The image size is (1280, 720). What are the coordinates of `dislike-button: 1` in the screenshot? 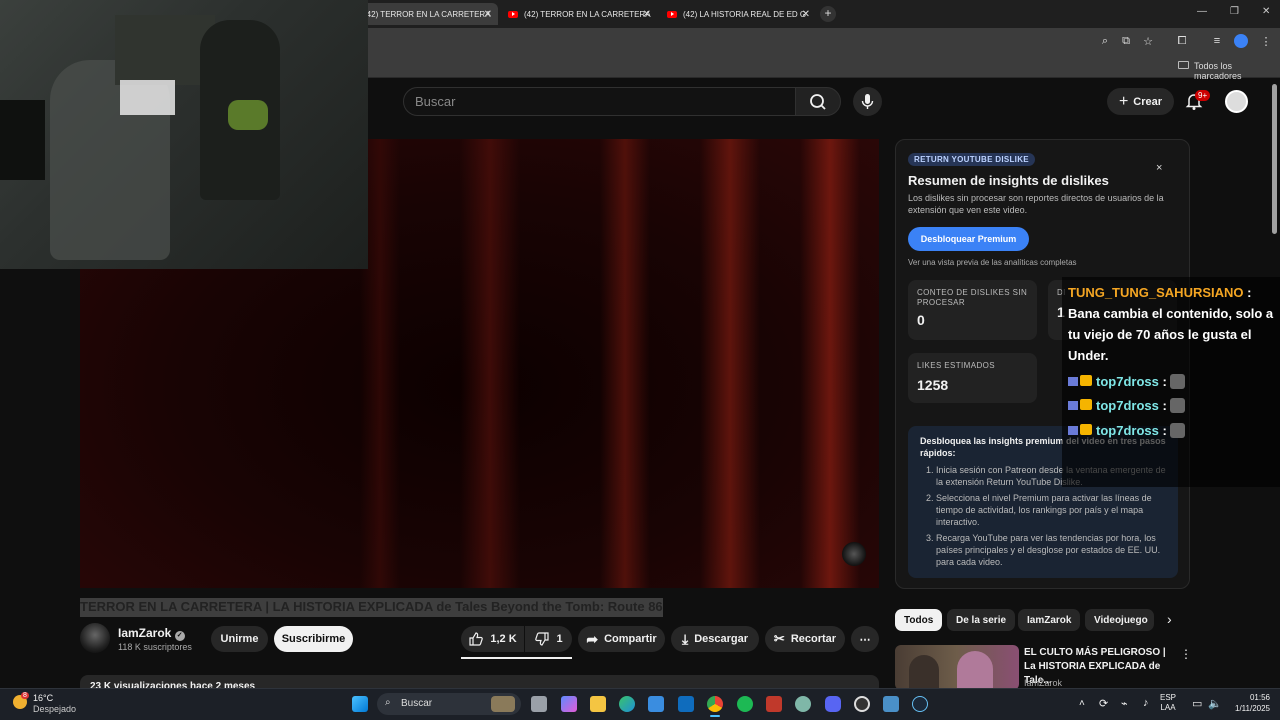 It's located at (548, 639).